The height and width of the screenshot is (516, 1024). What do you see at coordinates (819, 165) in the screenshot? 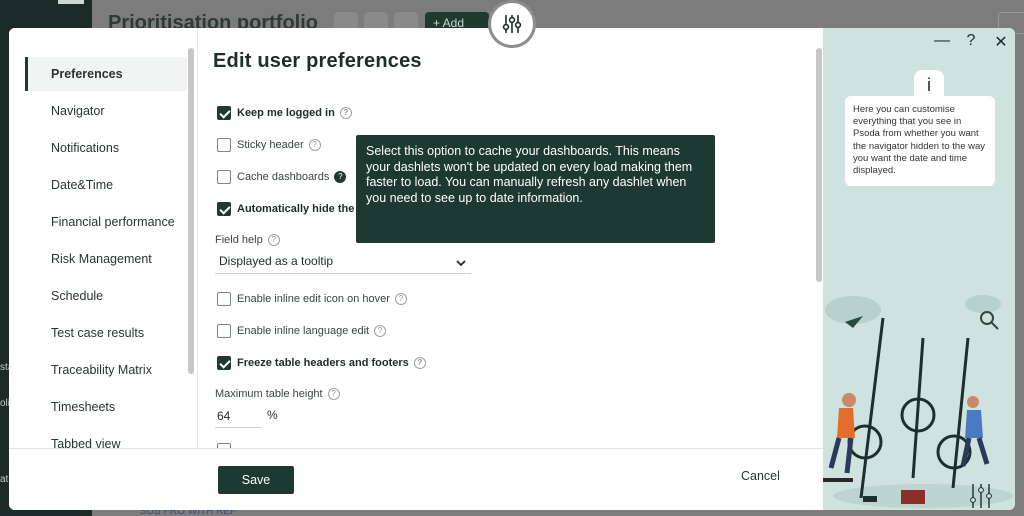
I see `content-scrollbar` at bounding box center [819, 165].